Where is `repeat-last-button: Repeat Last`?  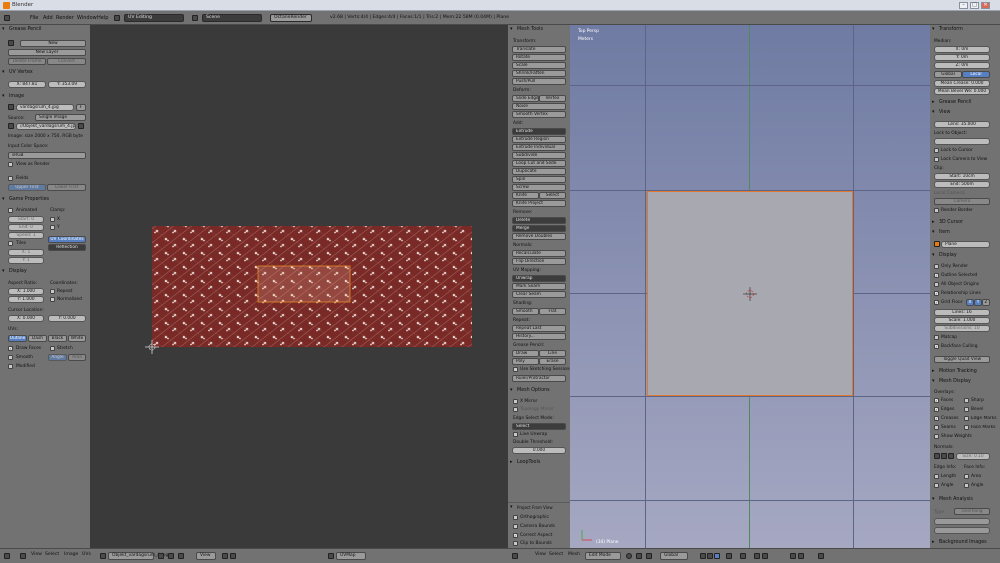
repeat-last-button: Repeat Last is located at coordinates (539, 328).